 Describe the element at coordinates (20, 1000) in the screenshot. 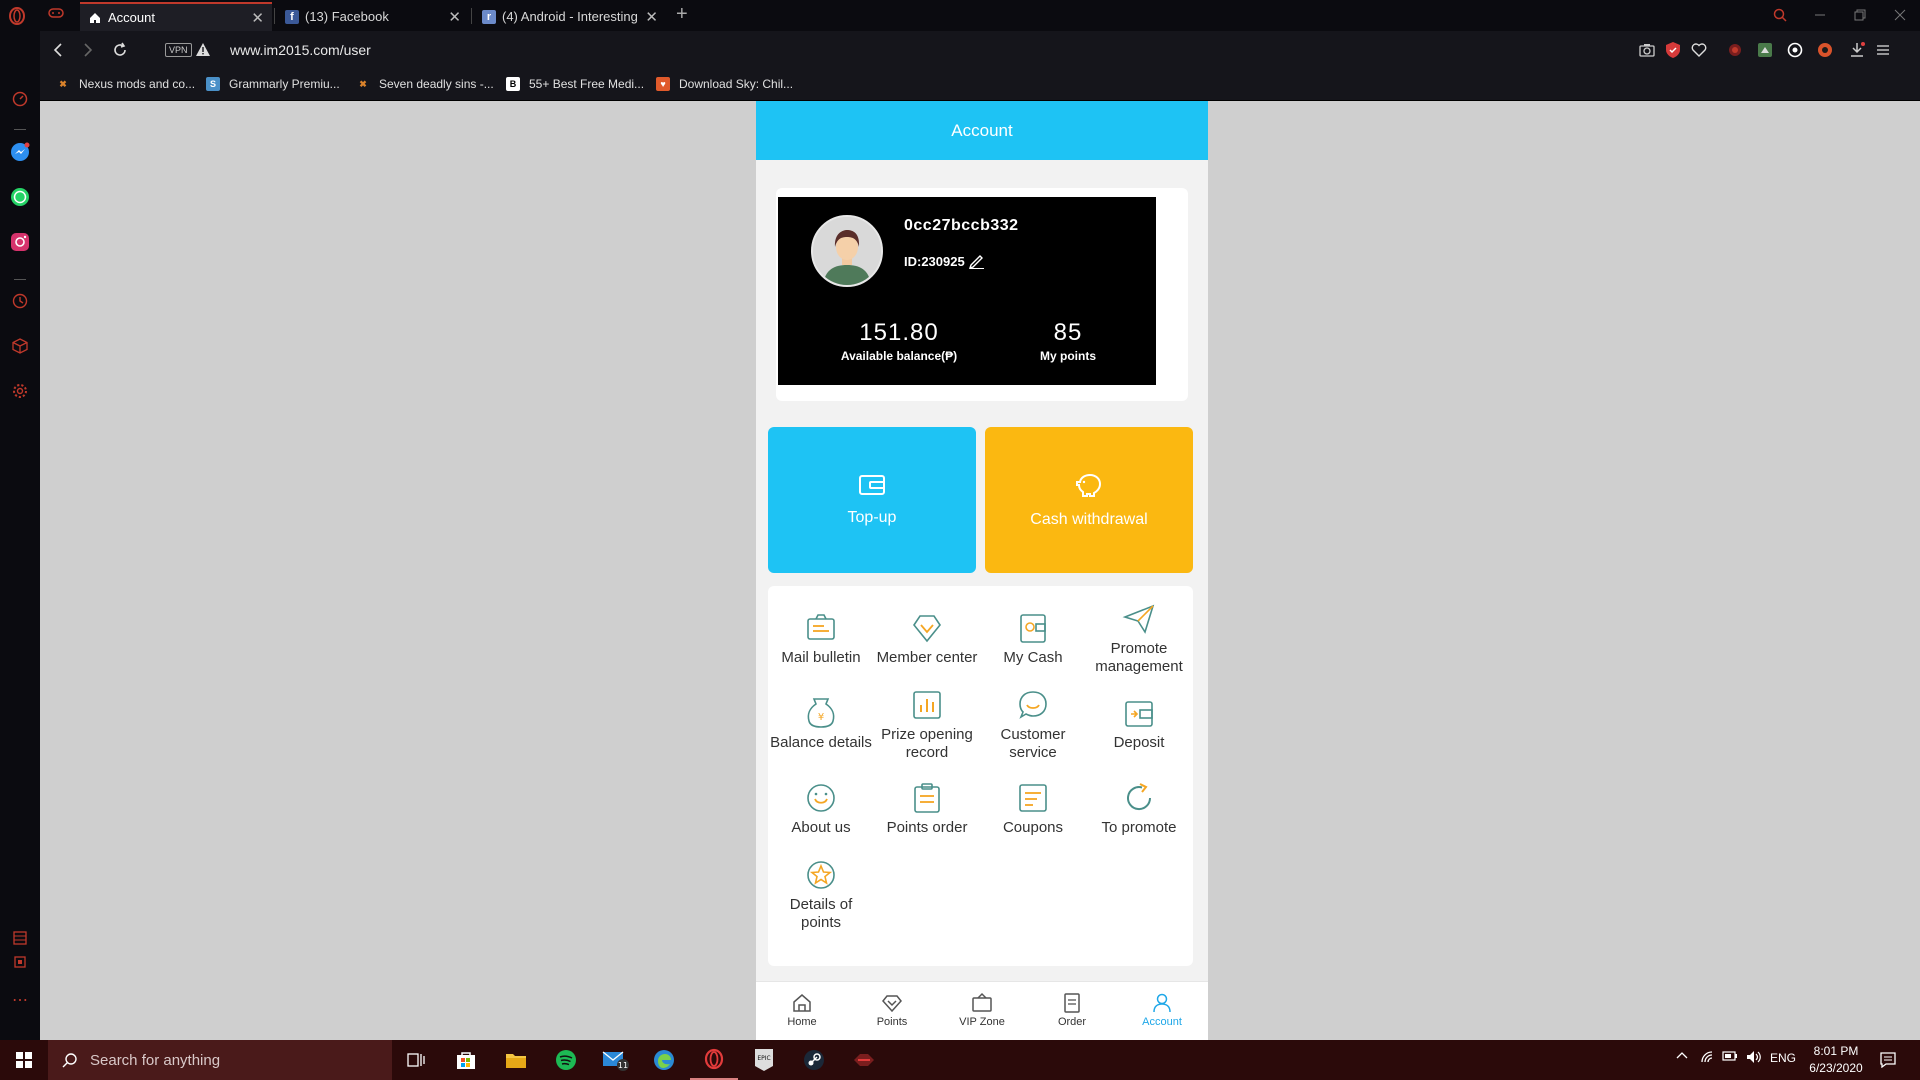

I see `more-options-icon: ⋯` at that location.